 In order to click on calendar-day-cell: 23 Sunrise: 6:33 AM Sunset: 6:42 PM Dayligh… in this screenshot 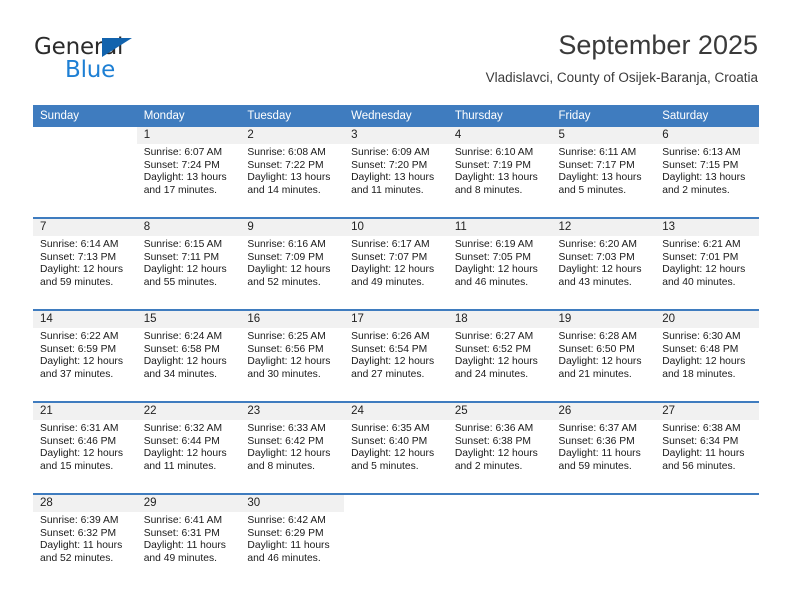, I will do `click(292, 447)`.